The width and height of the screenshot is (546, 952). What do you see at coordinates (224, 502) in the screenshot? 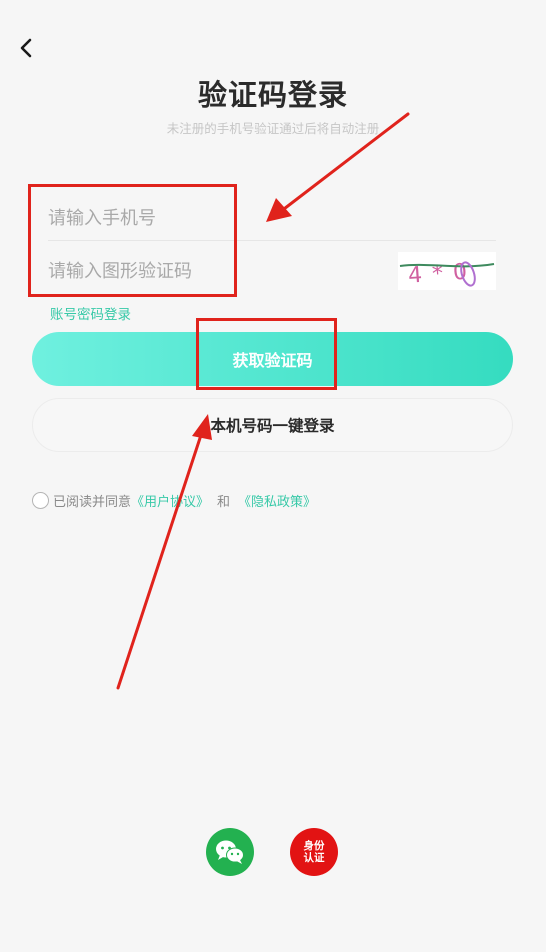
I see `agreement-and: 和` at bounding box center [224, 502].